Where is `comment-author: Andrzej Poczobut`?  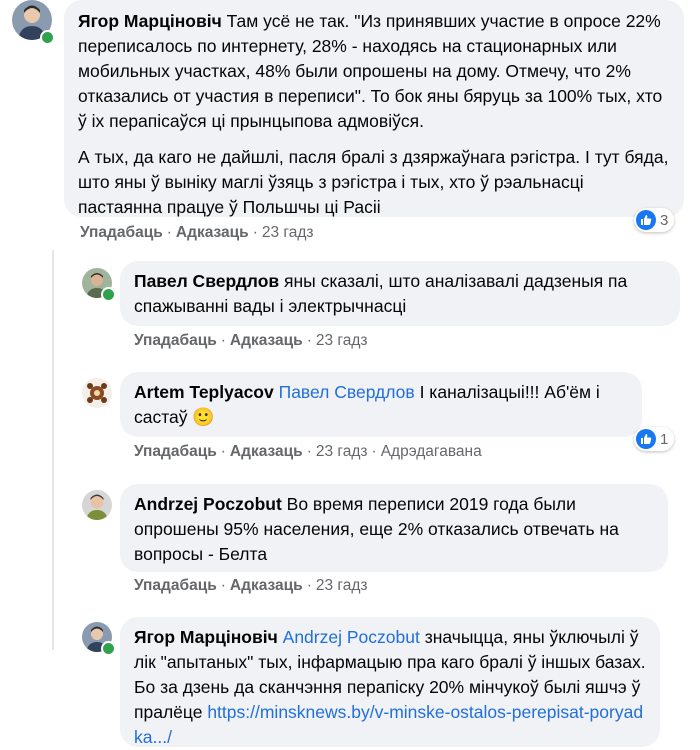 comment-author: Andrzej Poczobut is located at coordinates (208, 504).